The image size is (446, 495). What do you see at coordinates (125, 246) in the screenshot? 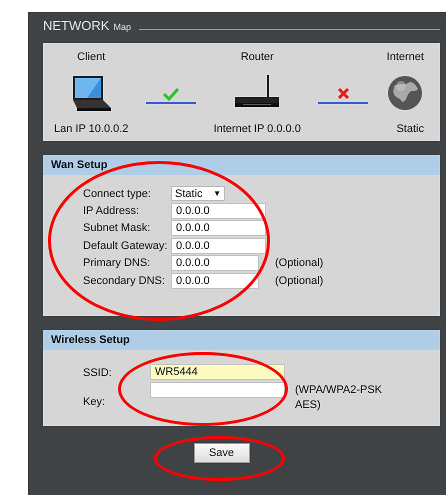
I see `field-label: Default Gateway:` at bounding box center [125, 246].